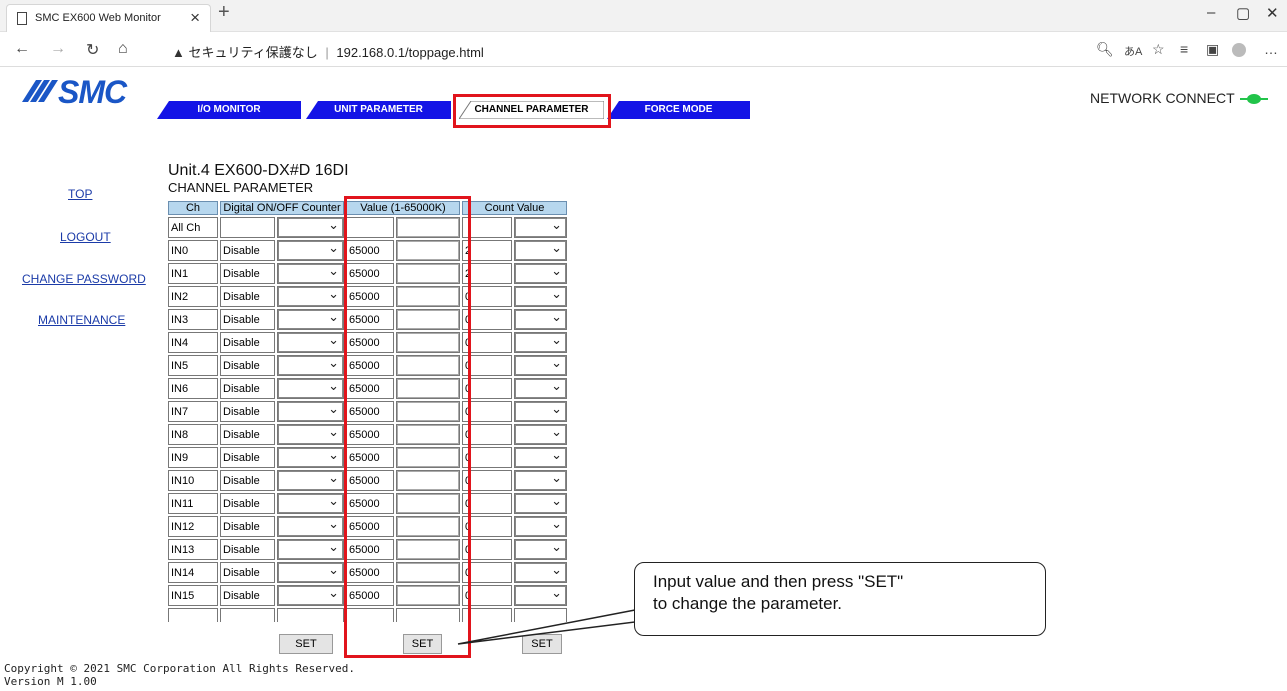  What do you see at coordinates (1243, 13) in the screenshot?
I see `maximize-icon: ▢` at bounding box center [1243, 13].